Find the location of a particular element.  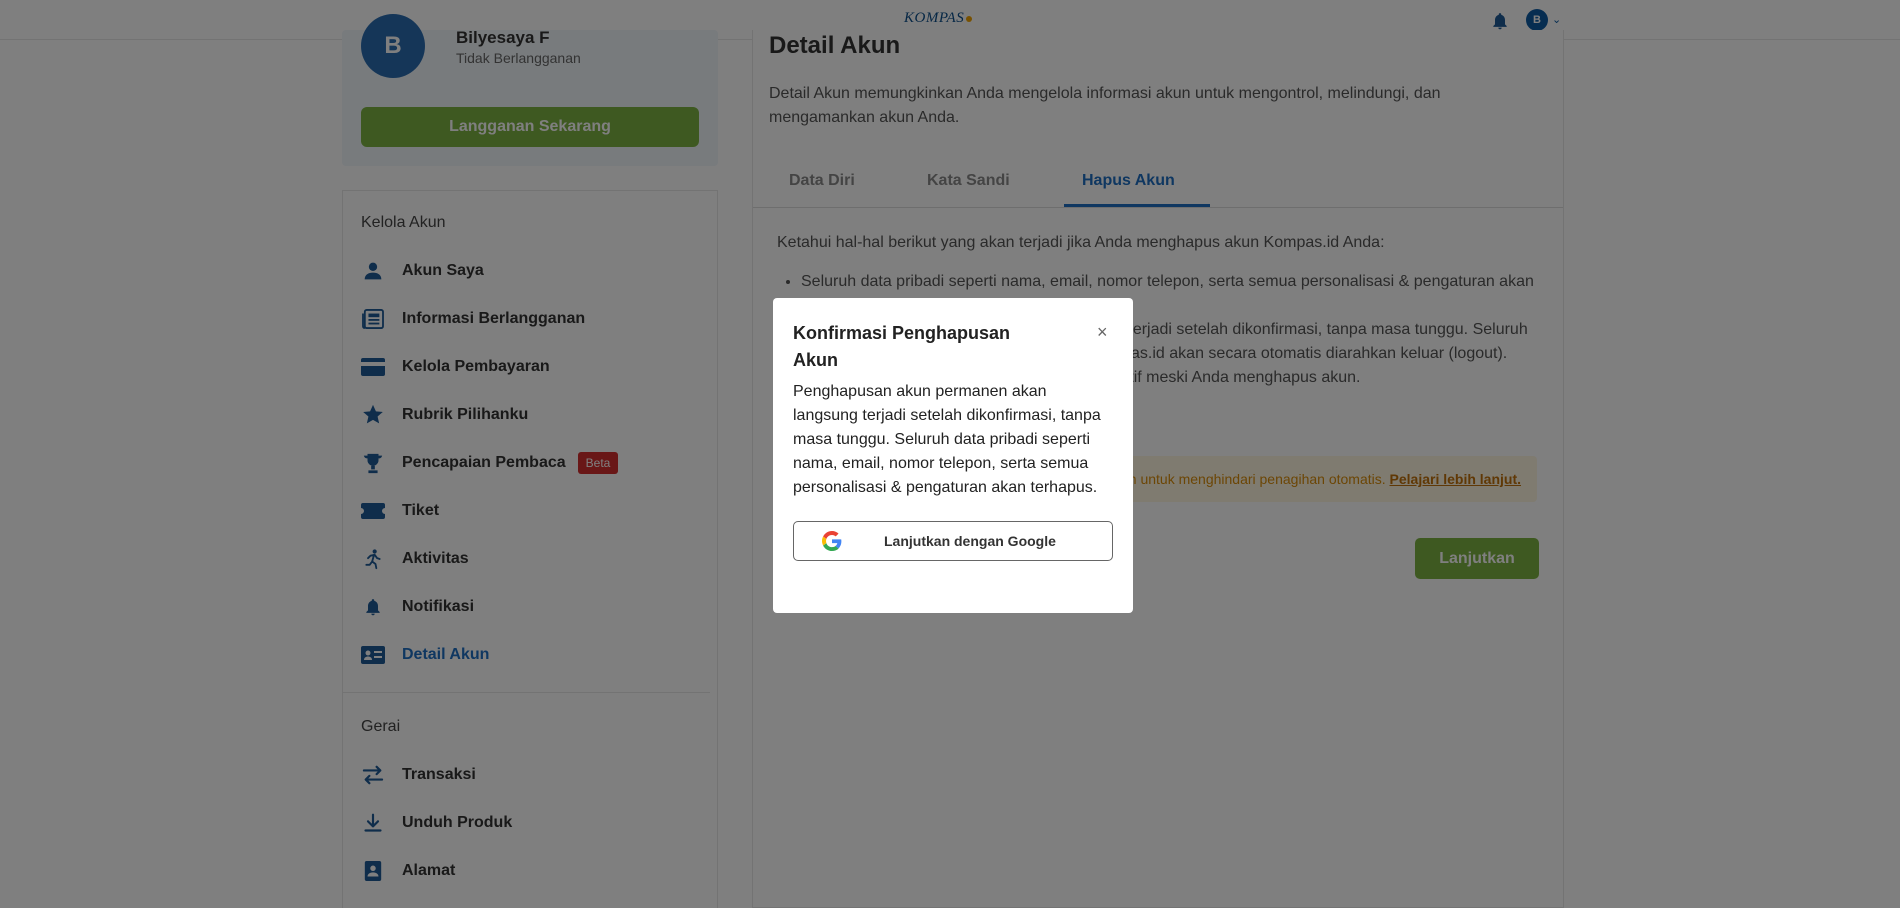

continue-with-google-button: Lanjutkan dengan Google is located at coordinates (953, 541).